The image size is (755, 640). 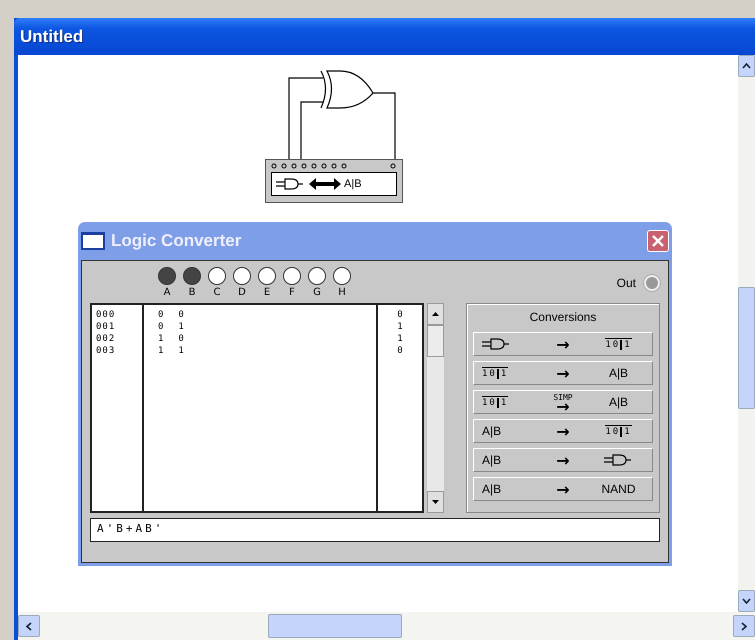 What do you see at coordinates (334, 166) in the screenshot?
I see `pin-dots-icon` at bounding box center [334, 166].